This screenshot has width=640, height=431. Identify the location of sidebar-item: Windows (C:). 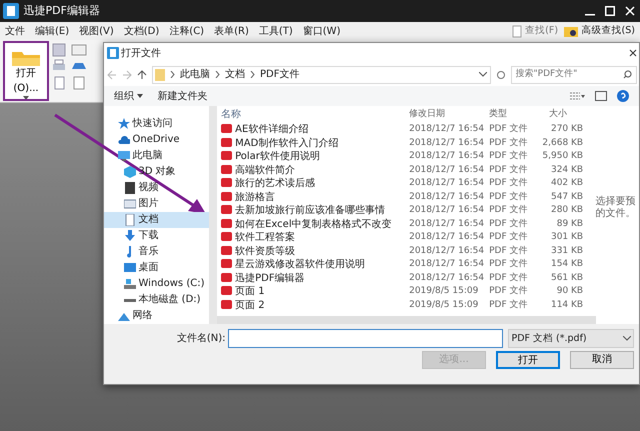
(157, 284).